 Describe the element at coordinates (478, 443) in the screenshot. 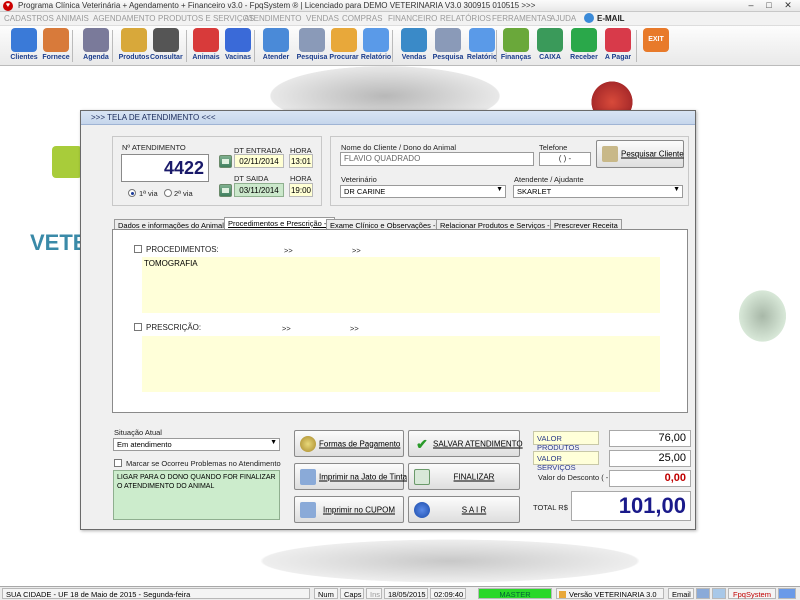

I see `salvar-atendimento-label: SALVAR ATENDIMENTO` at that location.